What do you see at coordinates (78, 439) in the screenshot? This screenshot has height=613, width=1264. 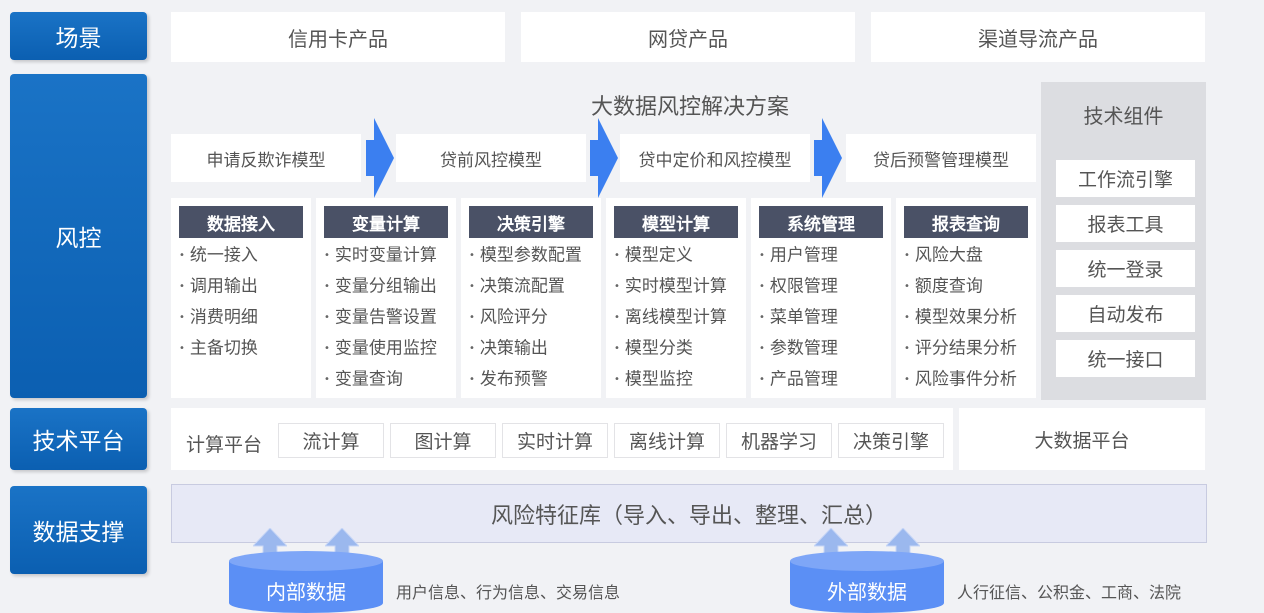 I see `sidebar-tech-platform: 技术平台` at bounding box center [78, 439].